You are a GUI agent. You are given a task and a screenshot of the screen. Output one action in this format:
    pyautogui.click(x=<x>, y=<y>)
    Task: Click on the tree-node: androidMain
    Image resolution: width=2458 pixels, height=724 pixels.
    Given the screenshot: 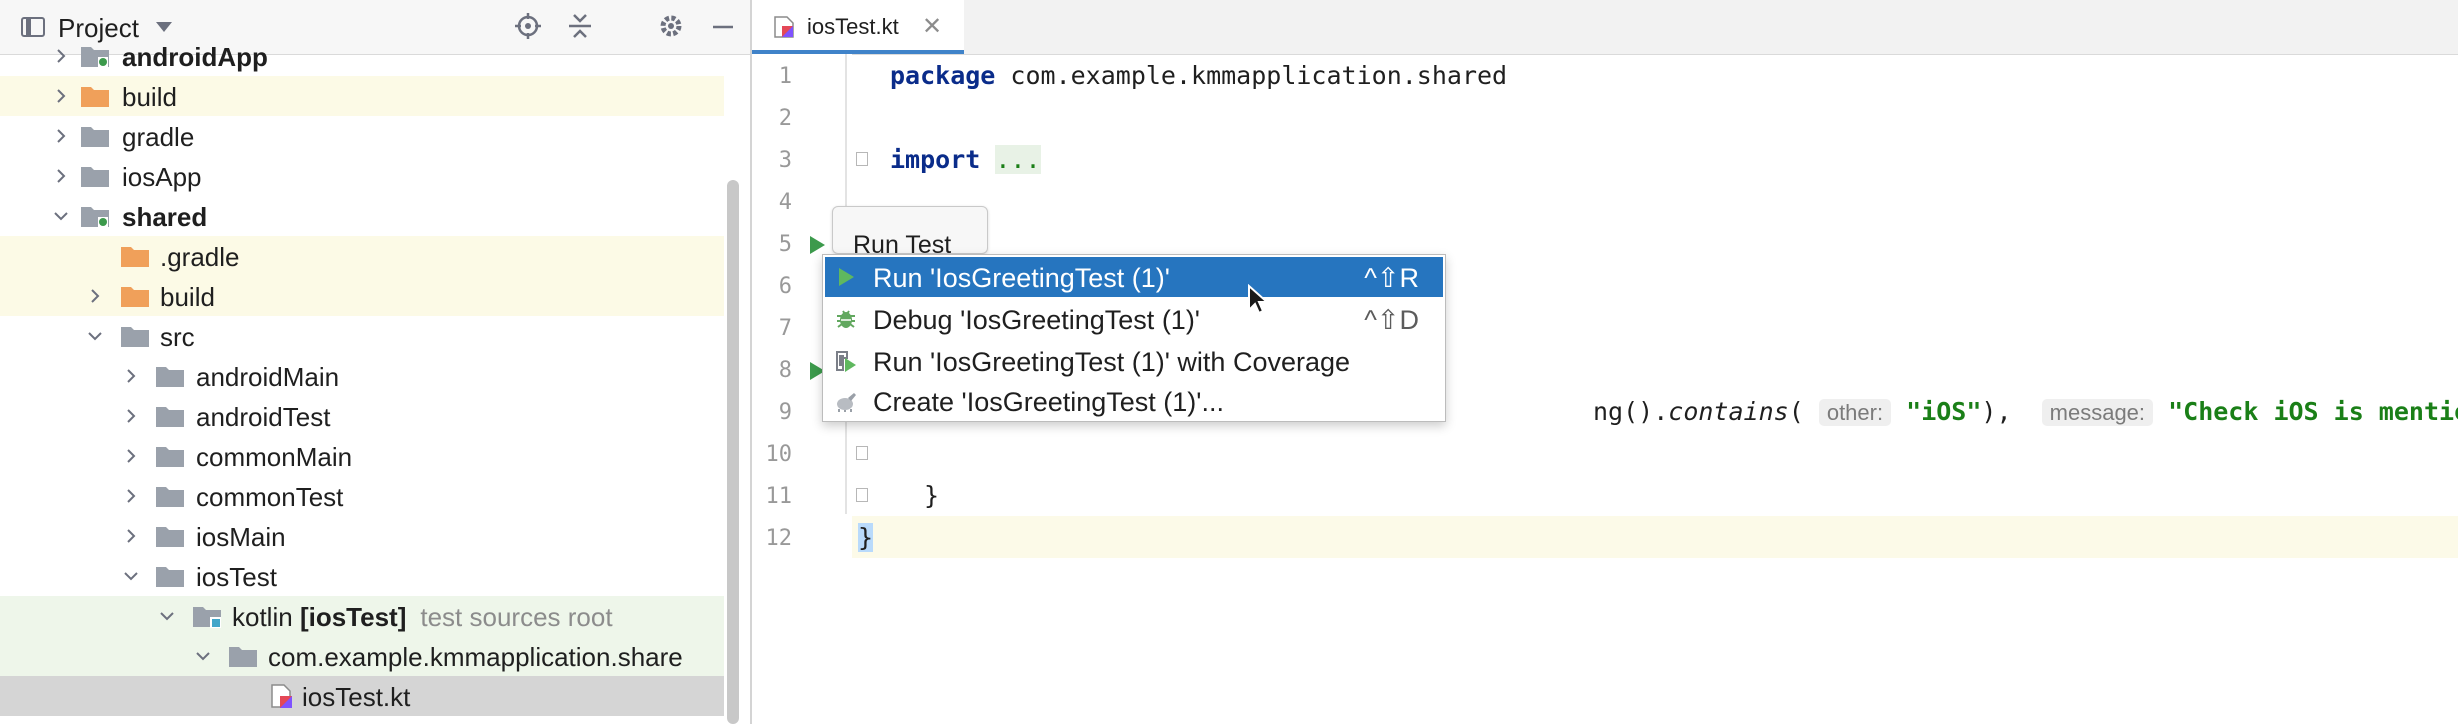 What is the action you would take?
    pyautogui.click(x=362, y=376)
    